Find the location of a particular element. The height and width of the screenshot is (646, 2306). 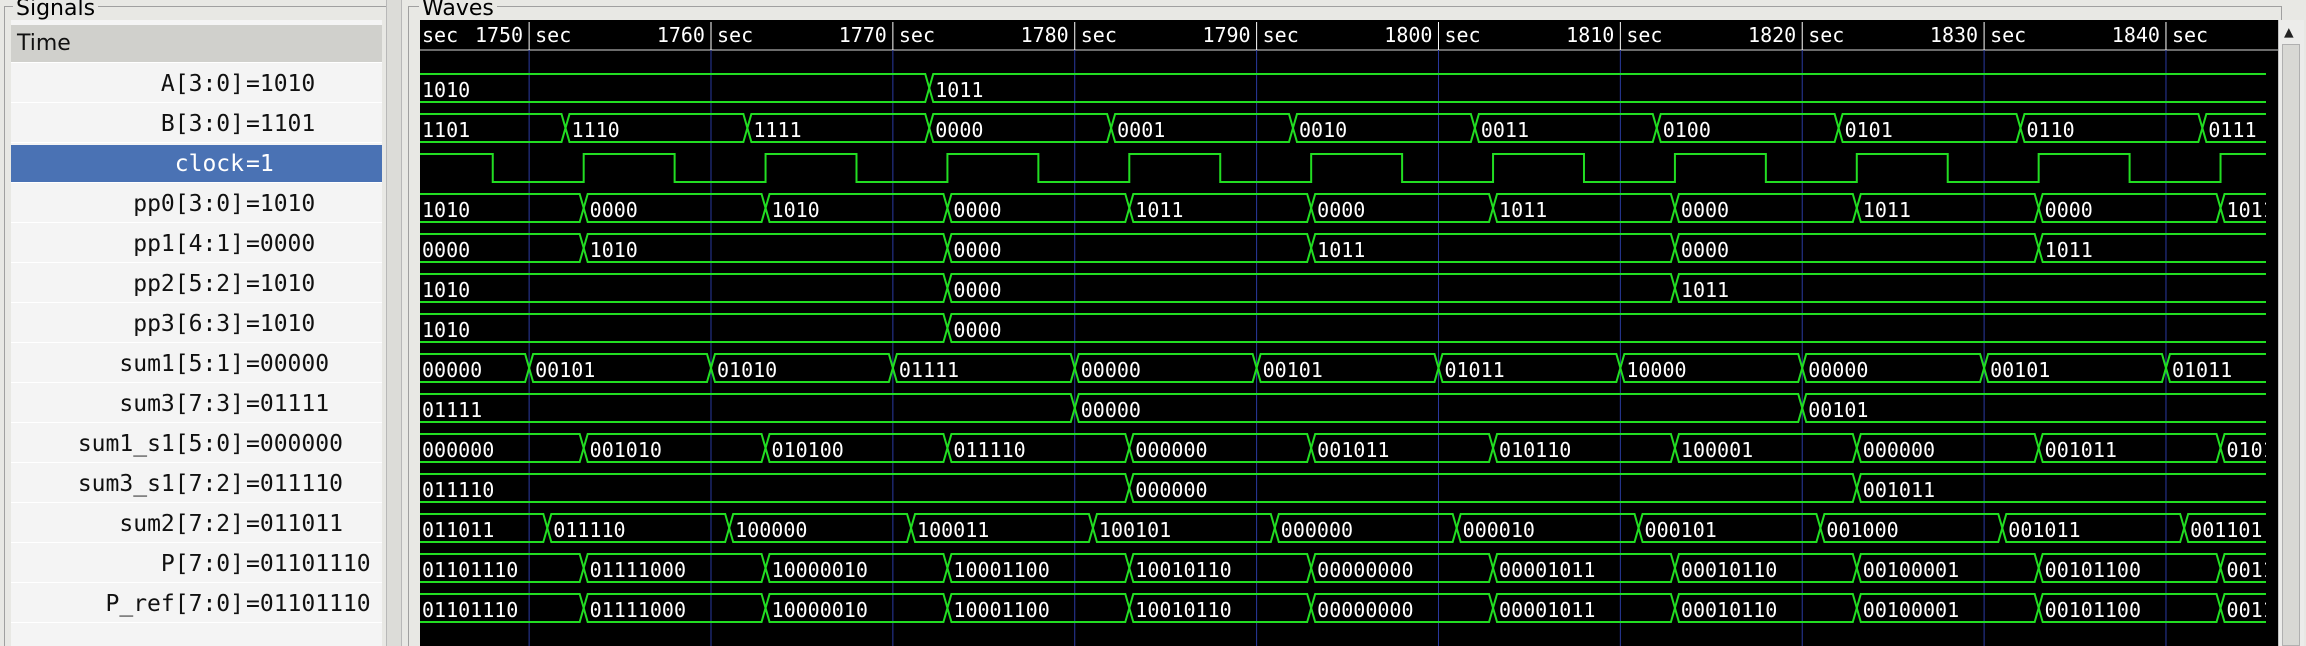

bus-value-label: 100011 is located at coordinates (953, 530).